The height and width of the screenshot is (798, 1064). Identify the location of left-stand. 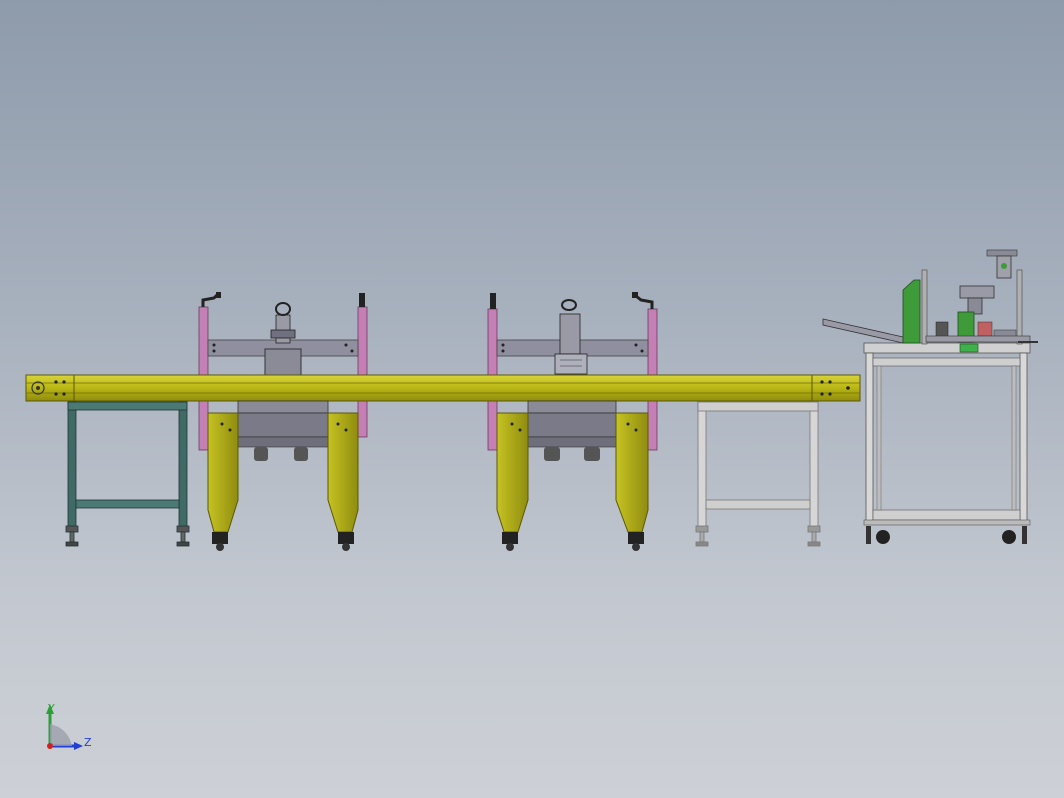
(127, 473).